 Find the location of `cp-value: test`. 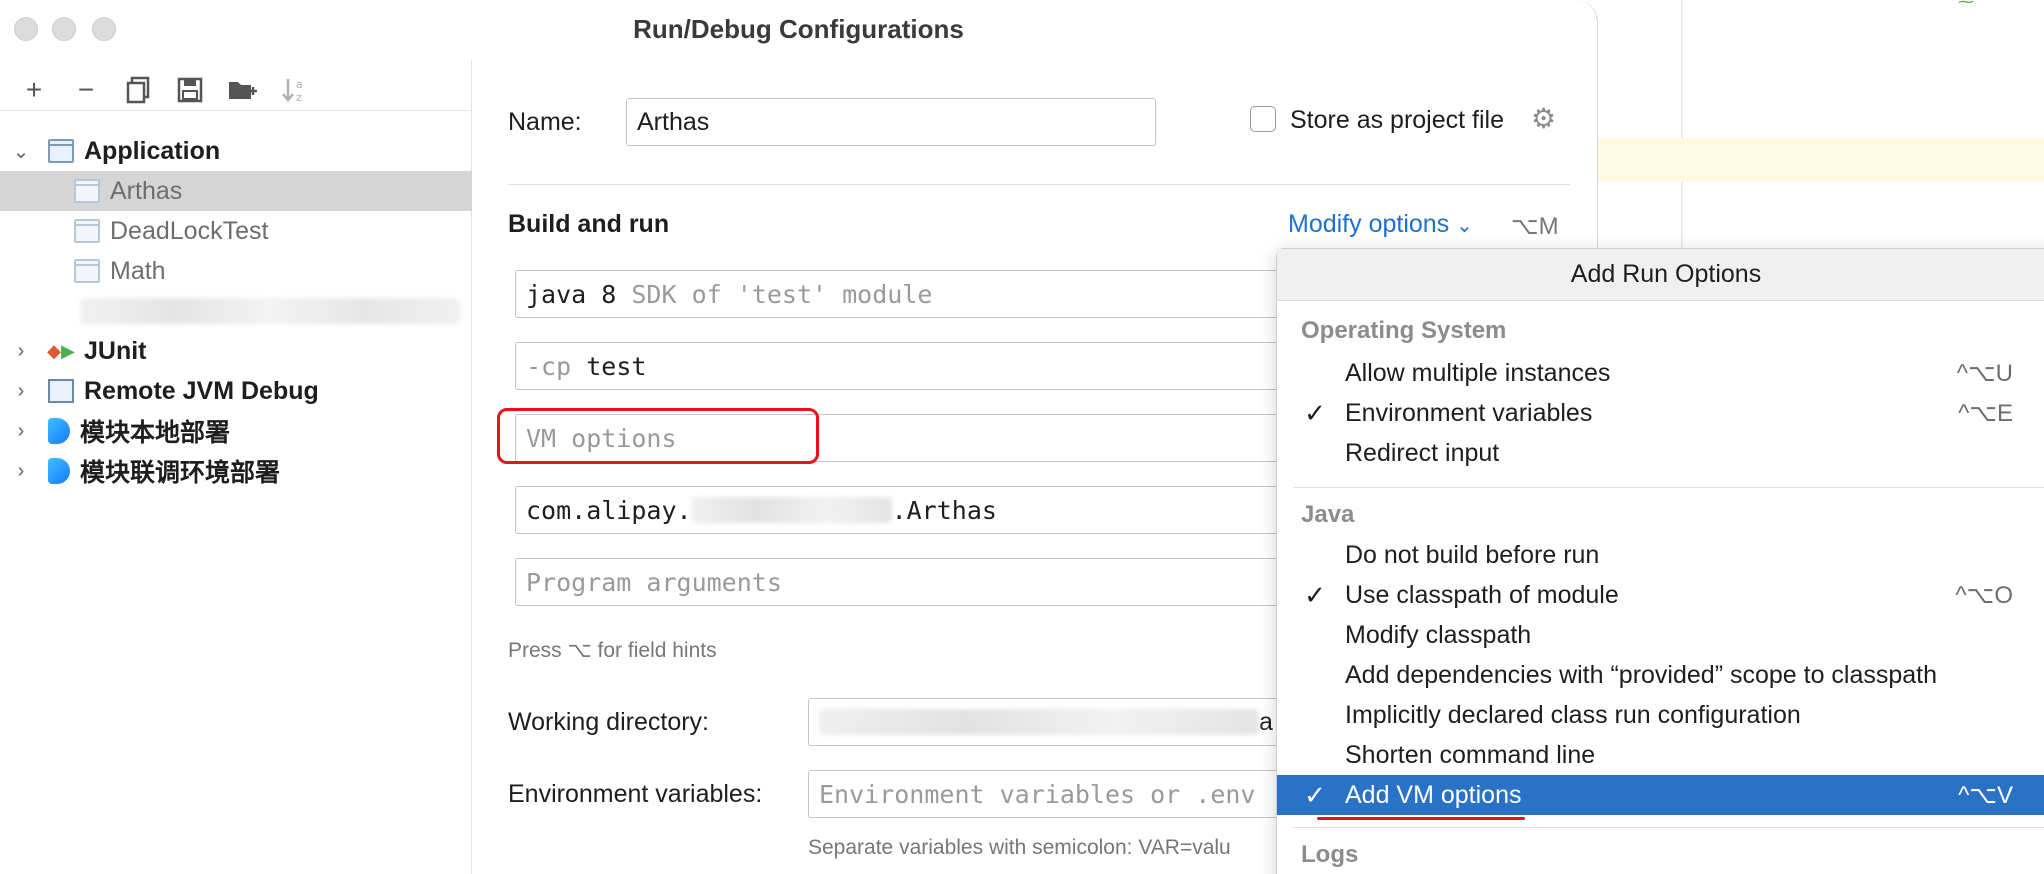

cp-value: test is located at coordinates (616, 366).